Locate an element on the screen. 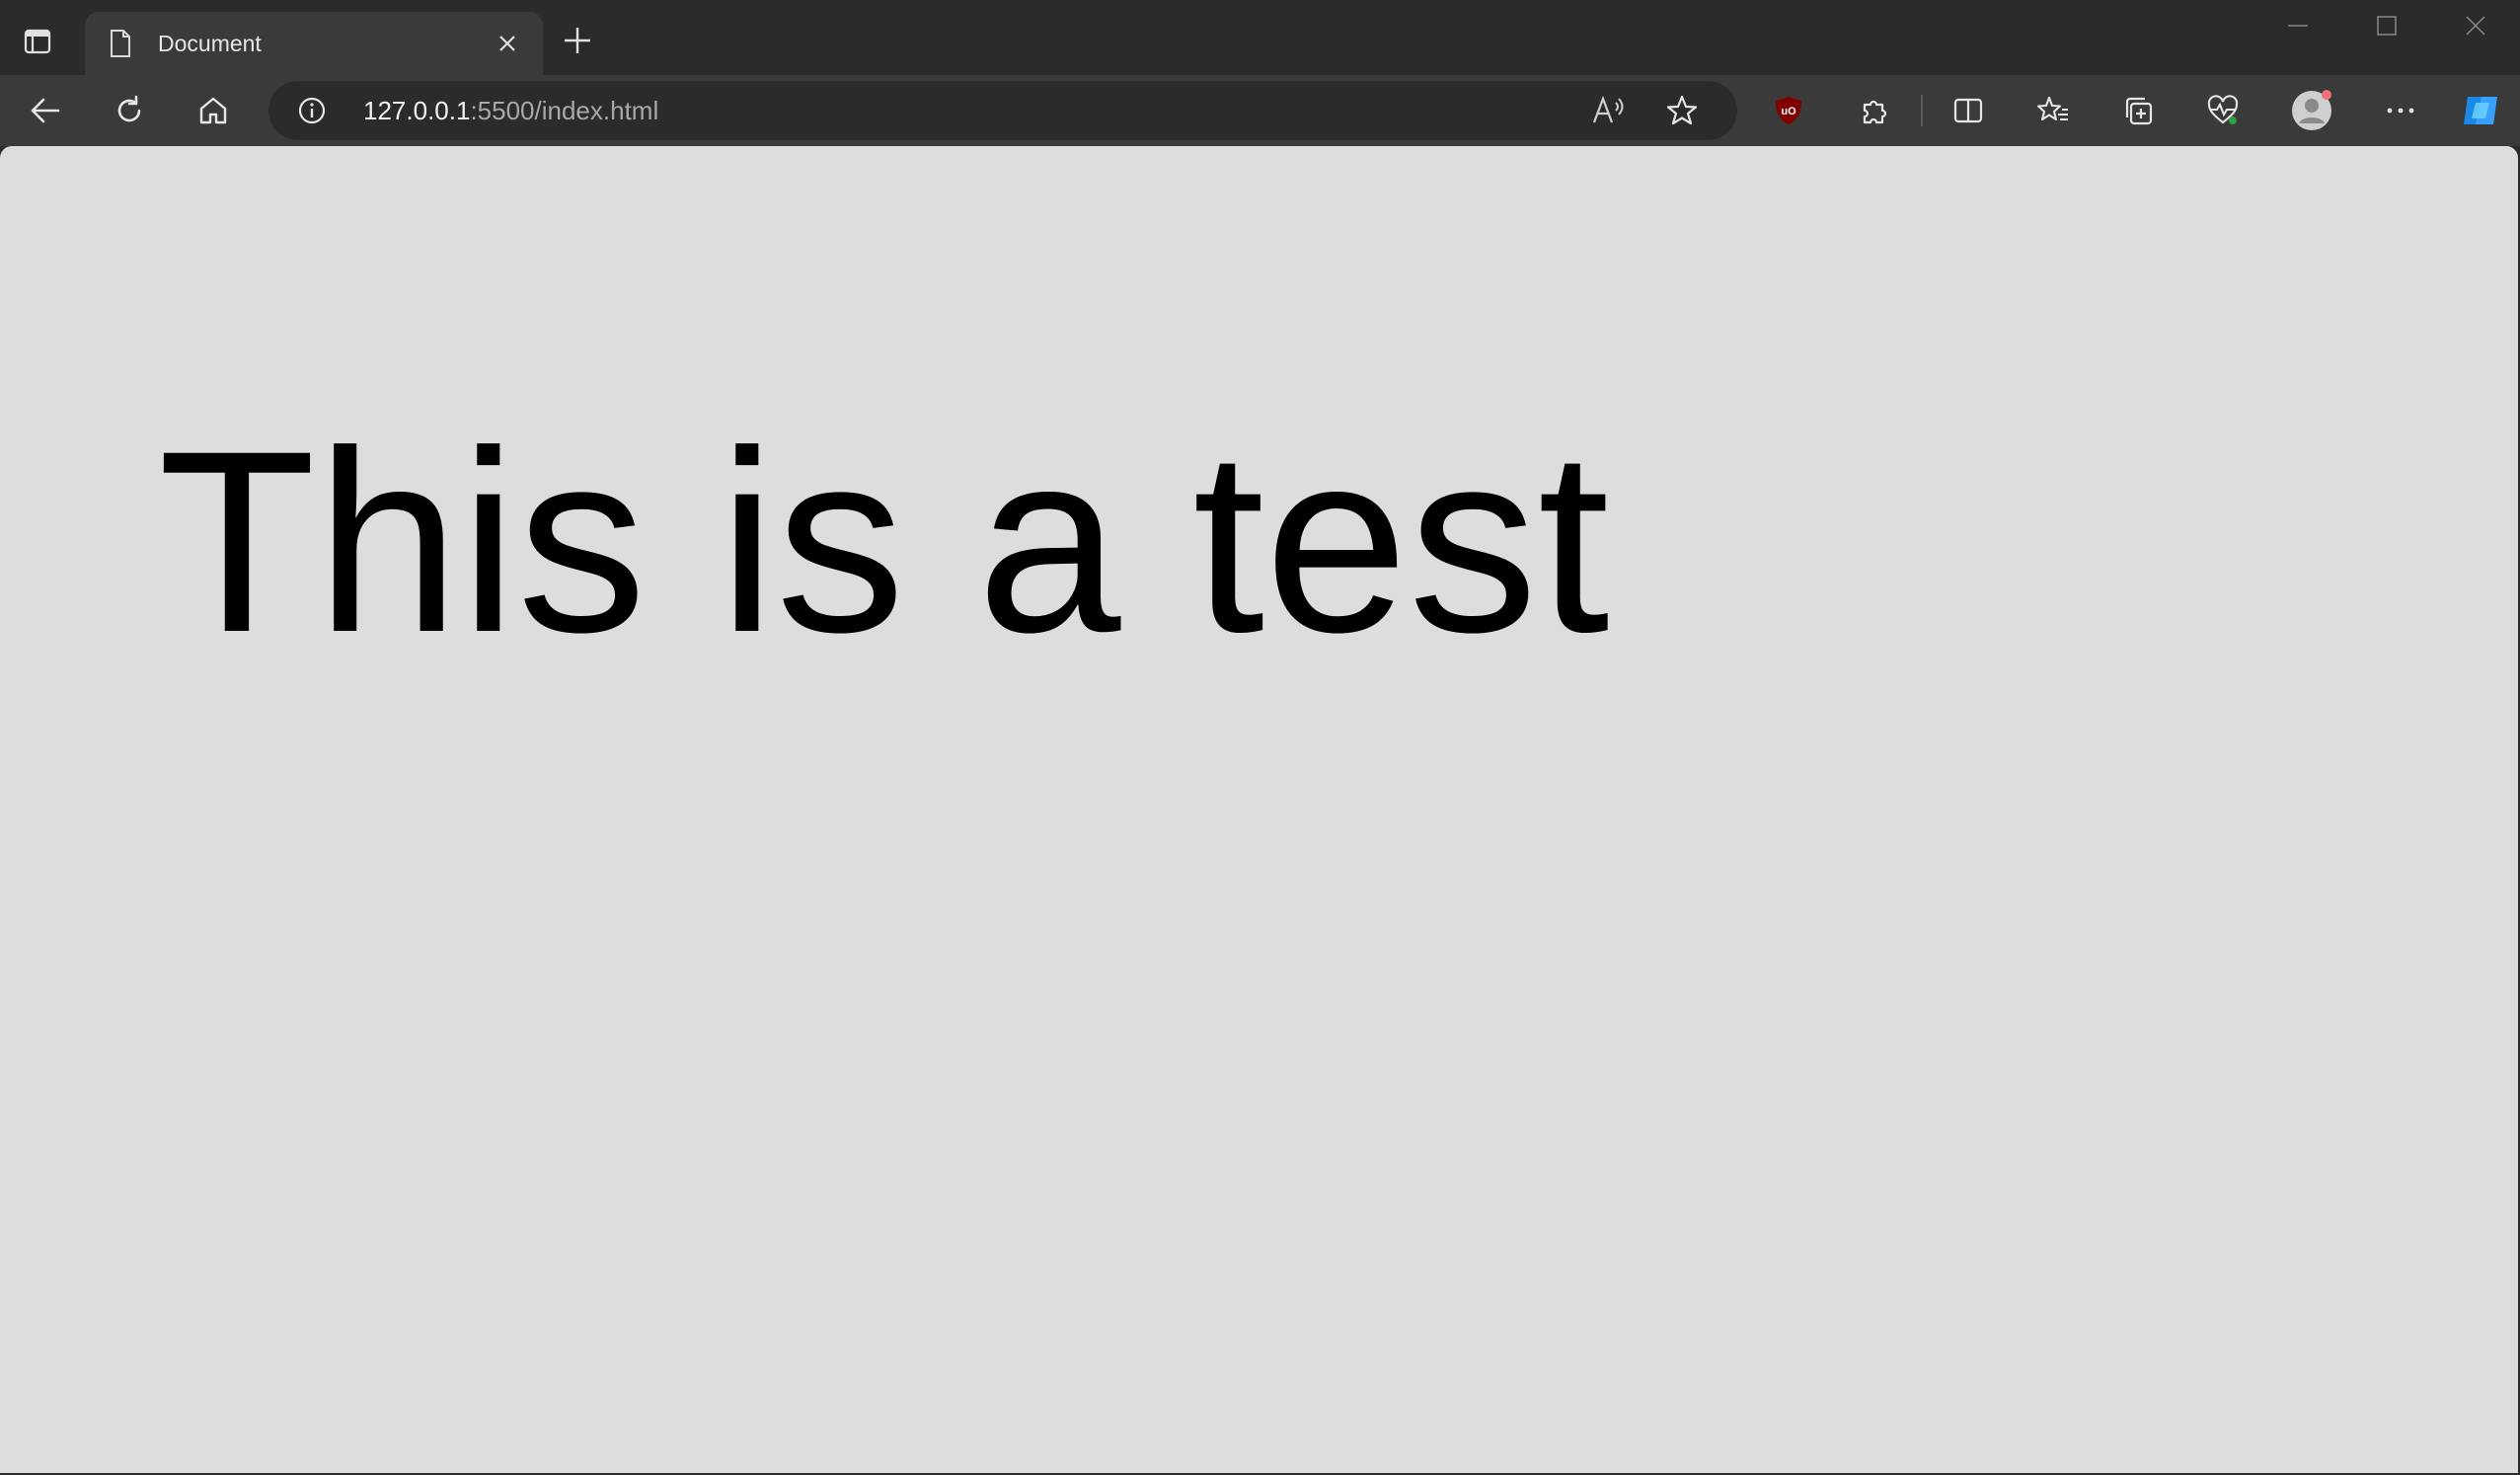  tab-actions-icon is located at coordinates (37, 41).